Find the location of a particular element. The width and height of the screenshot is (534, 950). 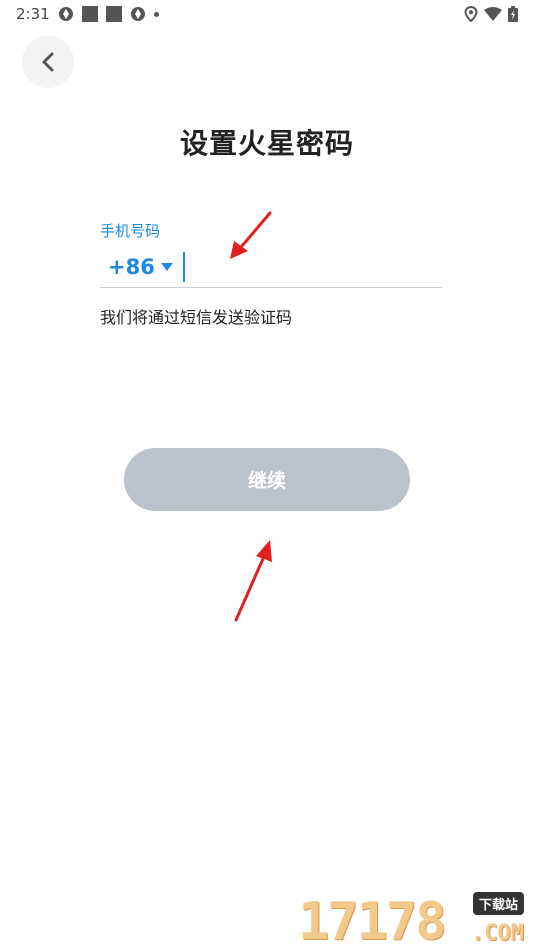

phone-number-input is located at coordinates (183, 266).